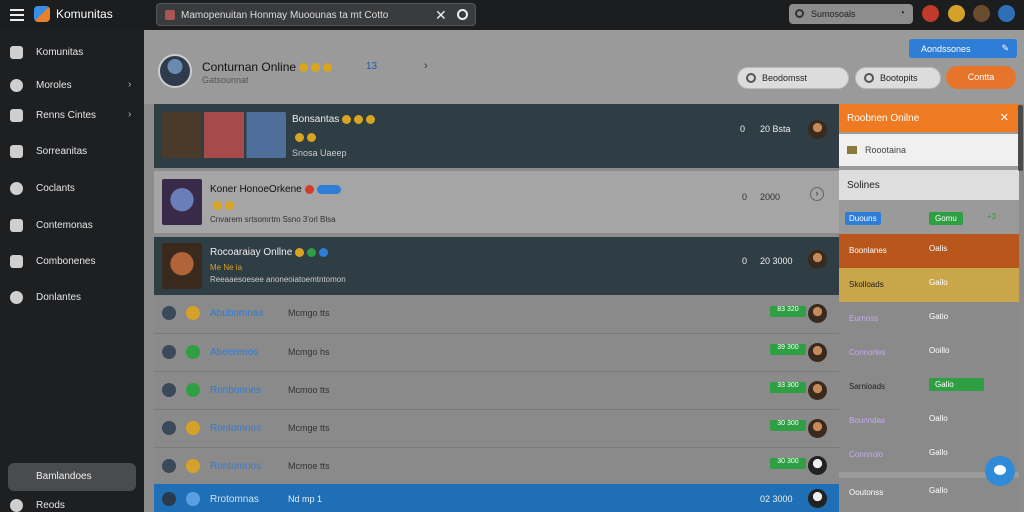 This screenshot has height=512, width=1024. What do you see at coordinates (236, 313) in the screenshot?
I see `row-name: Abubomnas` at bounding box center [236, 313].